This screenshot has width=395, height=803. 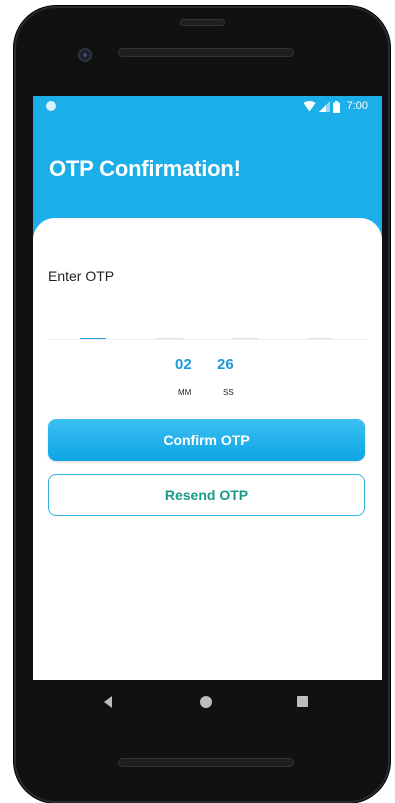 I want to click on battery-icon, so click(x=336, y=106).